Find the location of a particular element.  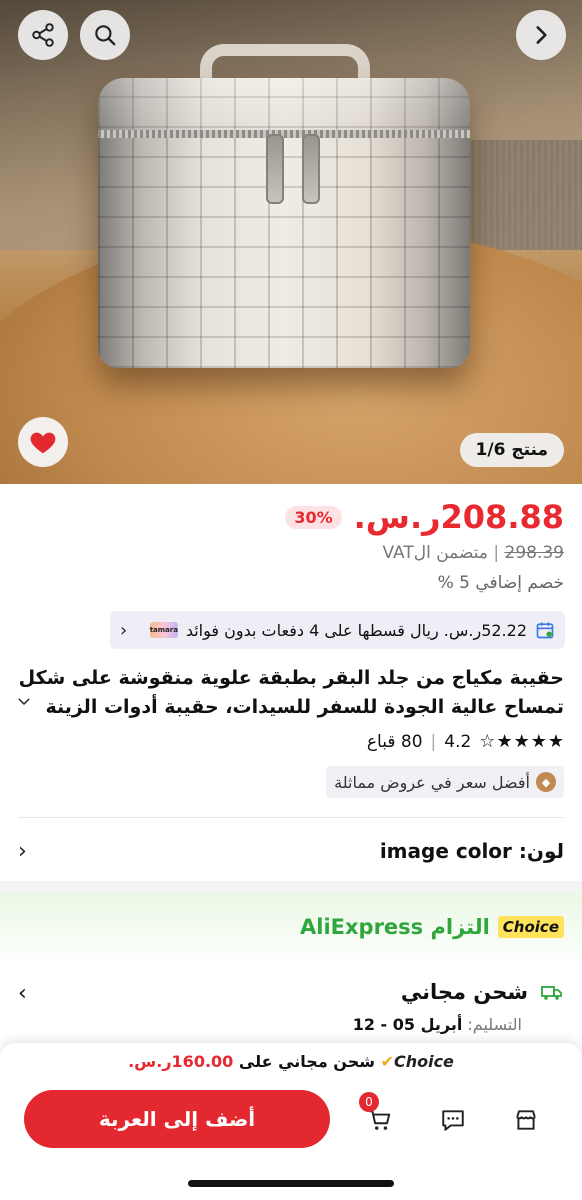

share-icon is located at coordinates (43, 35).